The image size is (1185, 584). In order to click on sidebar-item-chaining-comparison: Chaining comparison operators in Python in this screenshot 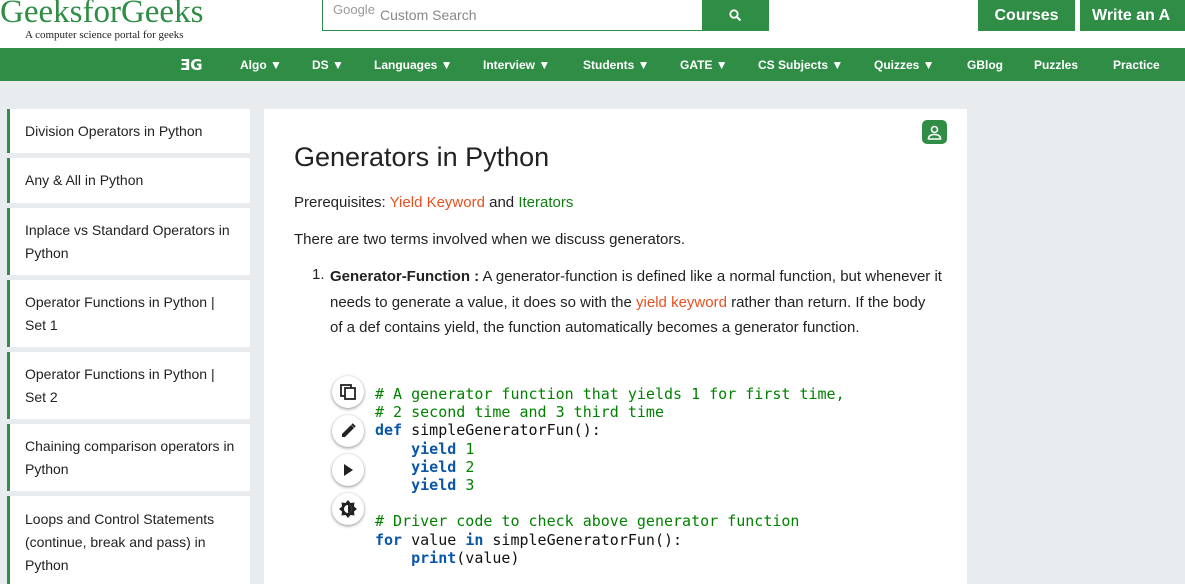, I will do `click(128, 457)`.